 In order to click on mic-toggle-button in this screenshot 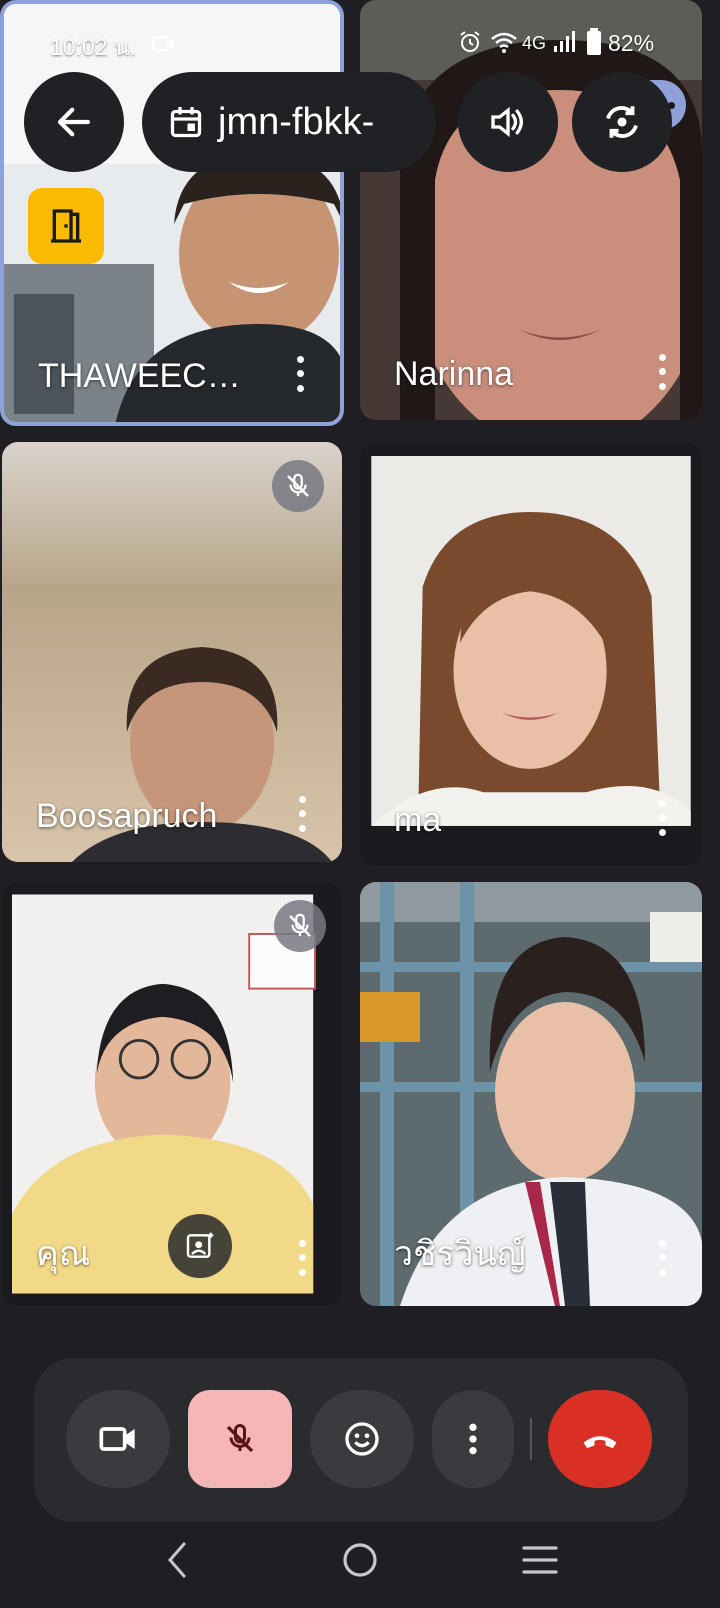, I will do `click(240, 1439)`.